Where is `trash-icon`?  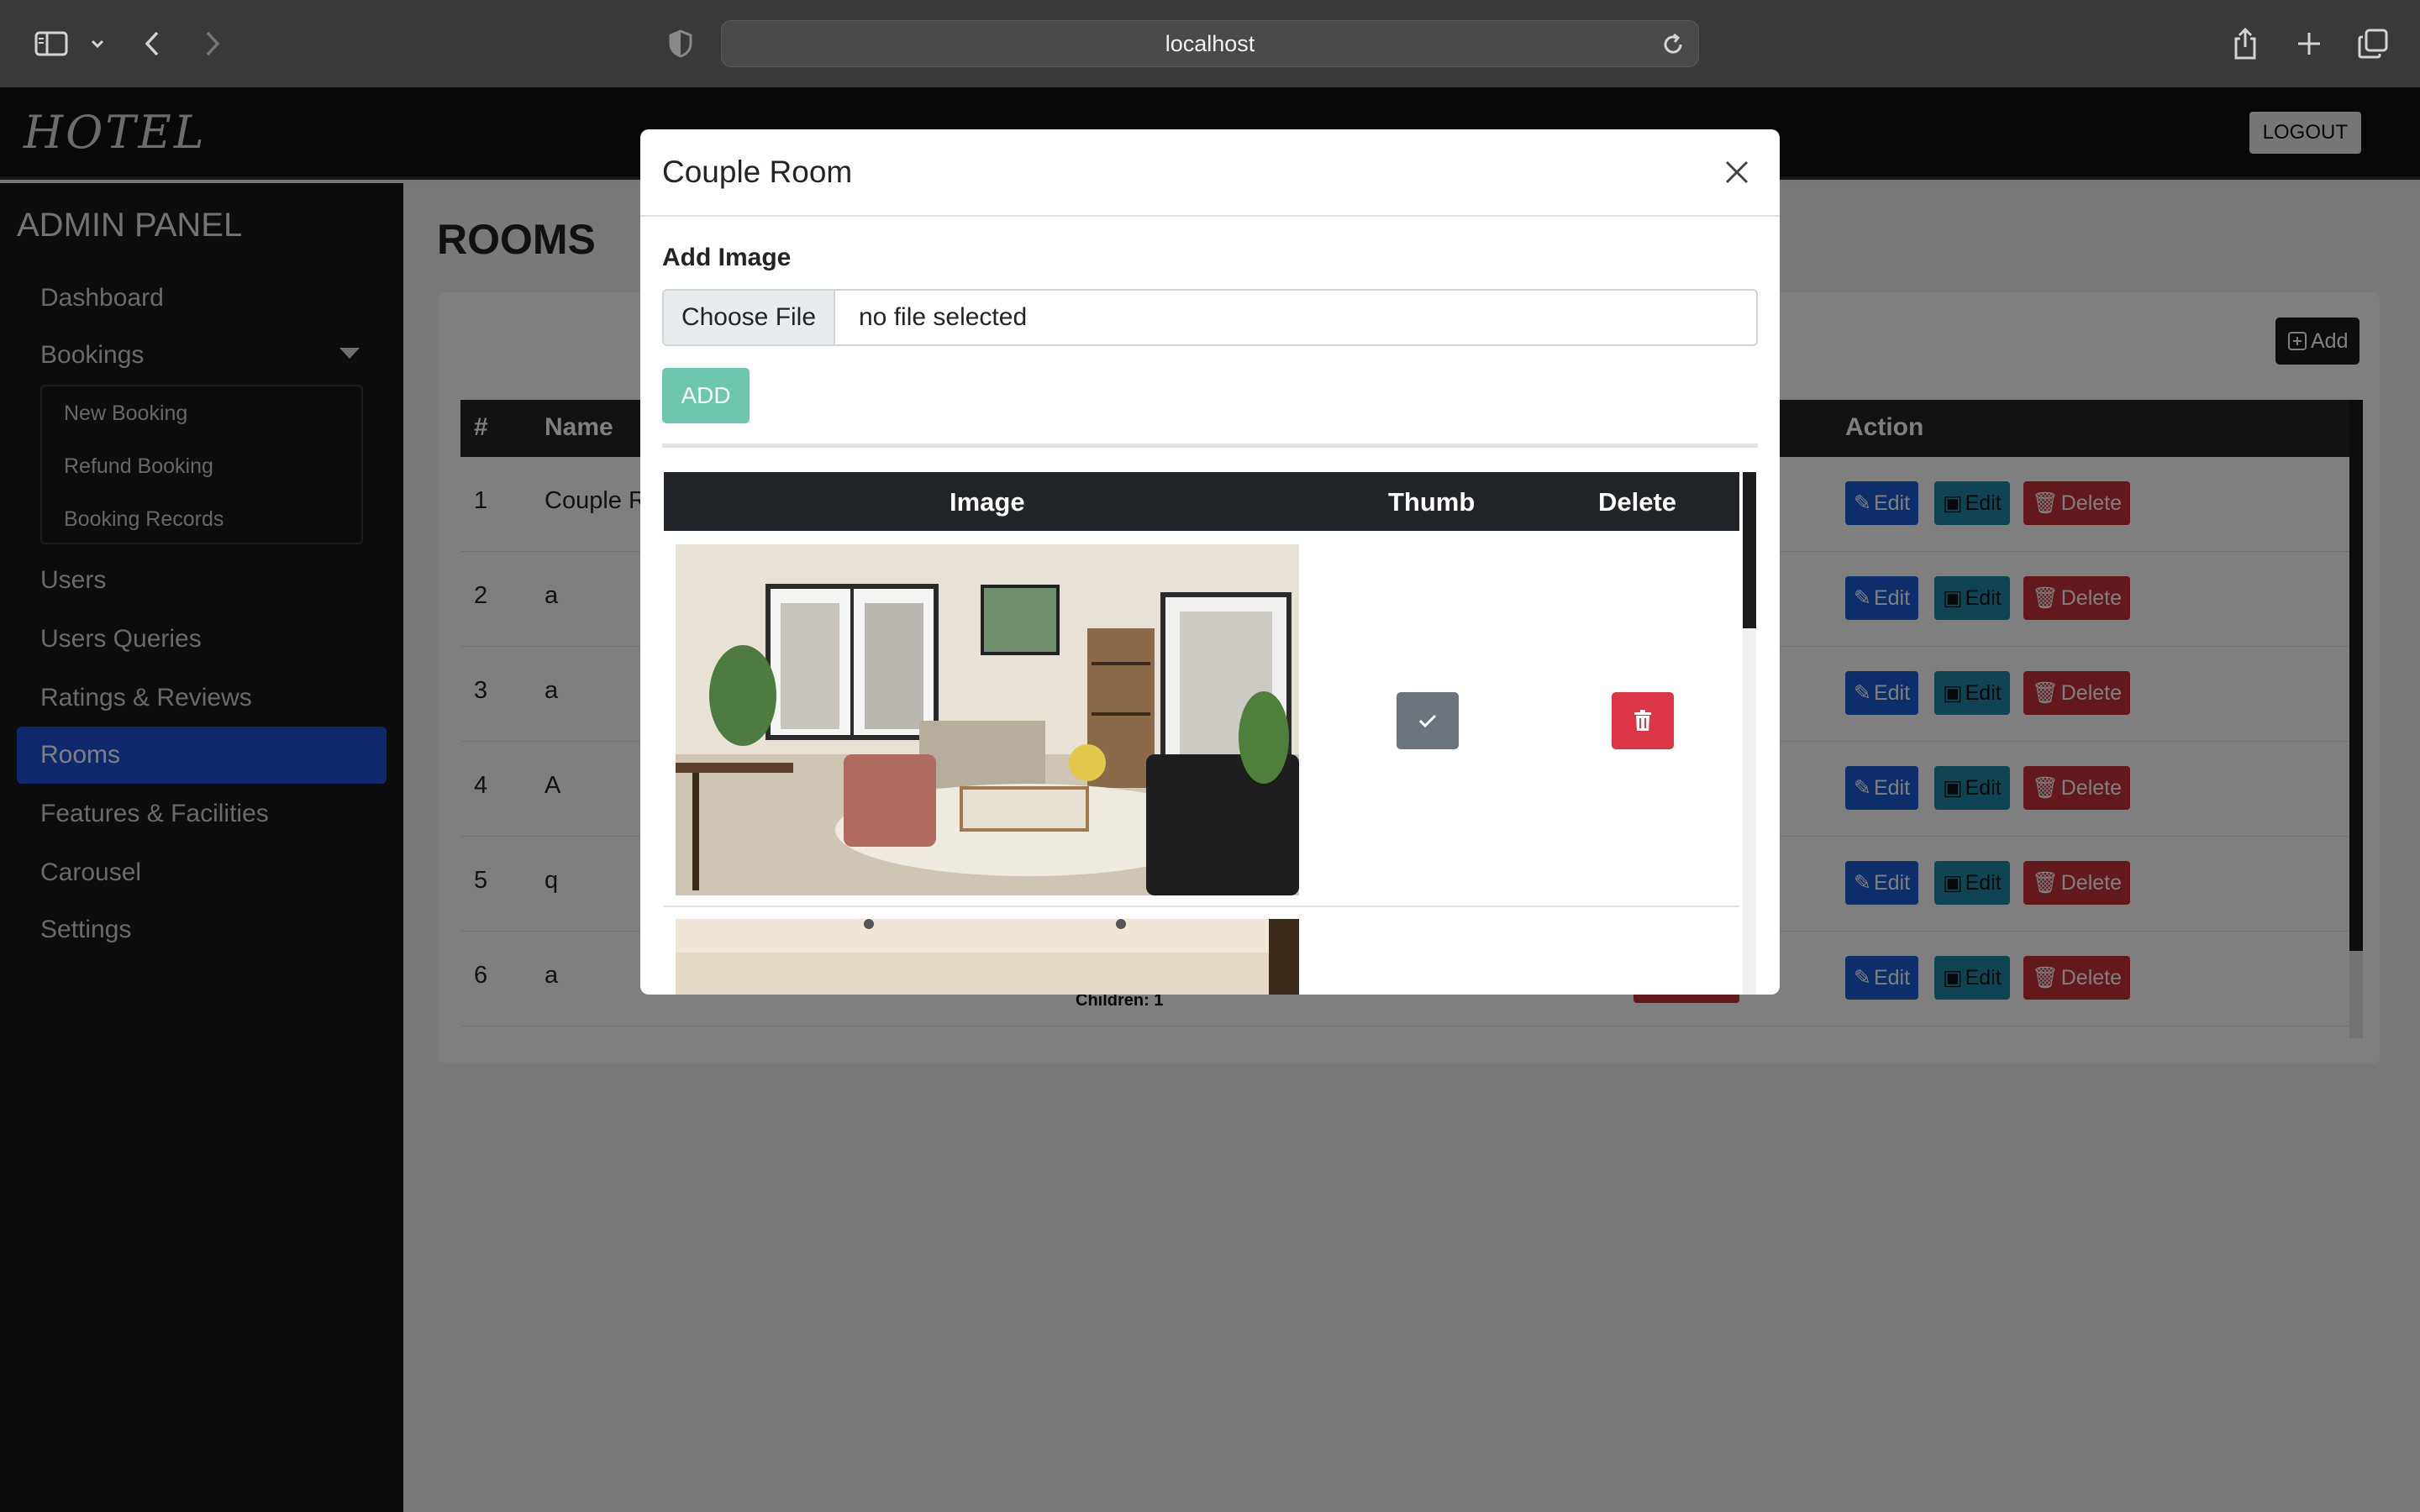 trash-icon is located at coordinates (1643, 720).